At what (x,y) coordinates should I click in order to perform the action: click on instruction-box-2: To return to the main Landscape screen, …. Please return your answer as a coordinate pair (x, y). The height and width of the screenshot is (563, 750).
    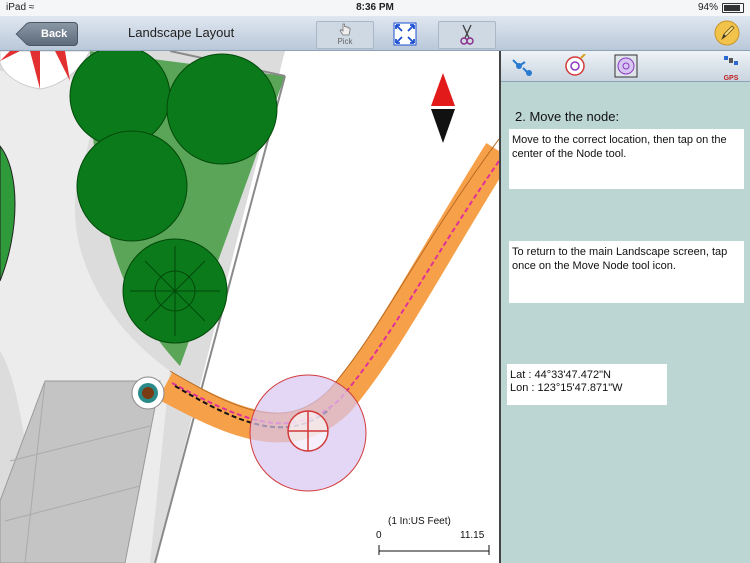
    Looking at the image, I should click on (626, 272).